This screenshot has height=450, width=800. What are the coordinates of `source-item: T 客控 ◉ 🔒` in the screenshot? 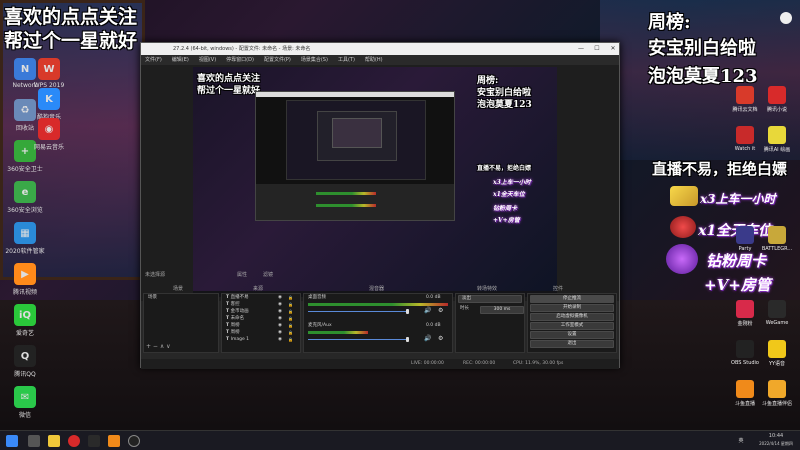 It's located at (261, 304).